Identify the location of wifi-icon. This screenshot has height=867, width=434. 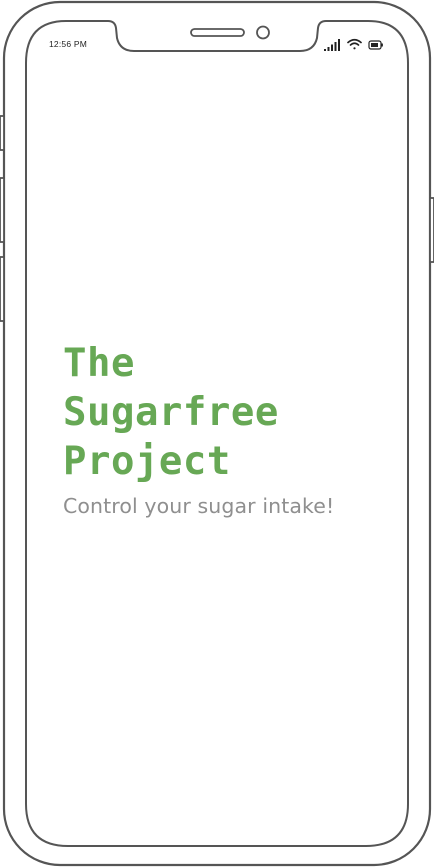
(354, 44).